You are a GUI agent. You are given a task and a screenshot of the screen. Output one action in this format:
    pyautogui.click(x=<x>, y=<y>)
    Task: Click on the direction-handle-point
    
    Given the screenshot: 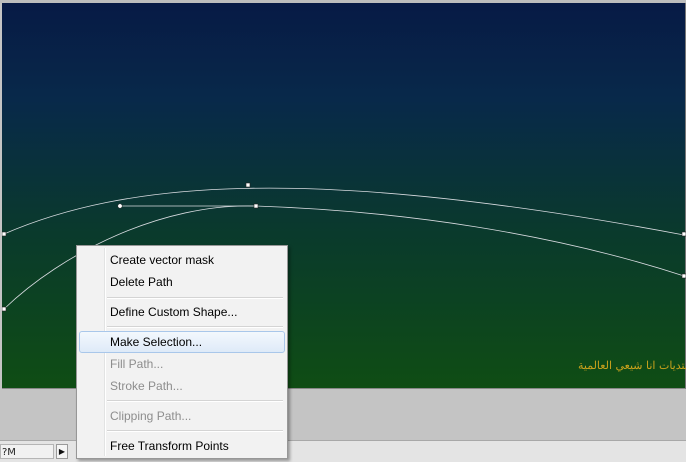 What is the action you would take?
    pyautogui.click(x=120, y=206)
    